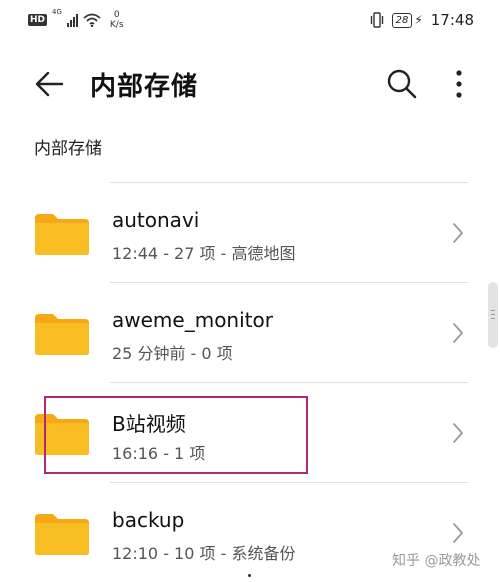  I want to click on battery-level: 28, so click(402, 20).